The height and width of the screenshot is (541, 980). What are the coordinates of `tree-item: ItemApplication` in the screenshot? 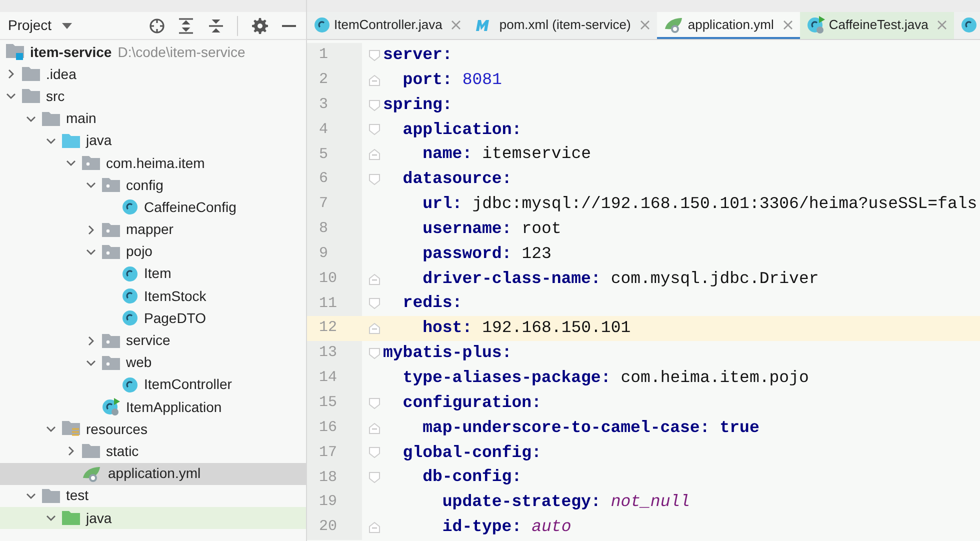 It's located at (153, 407).